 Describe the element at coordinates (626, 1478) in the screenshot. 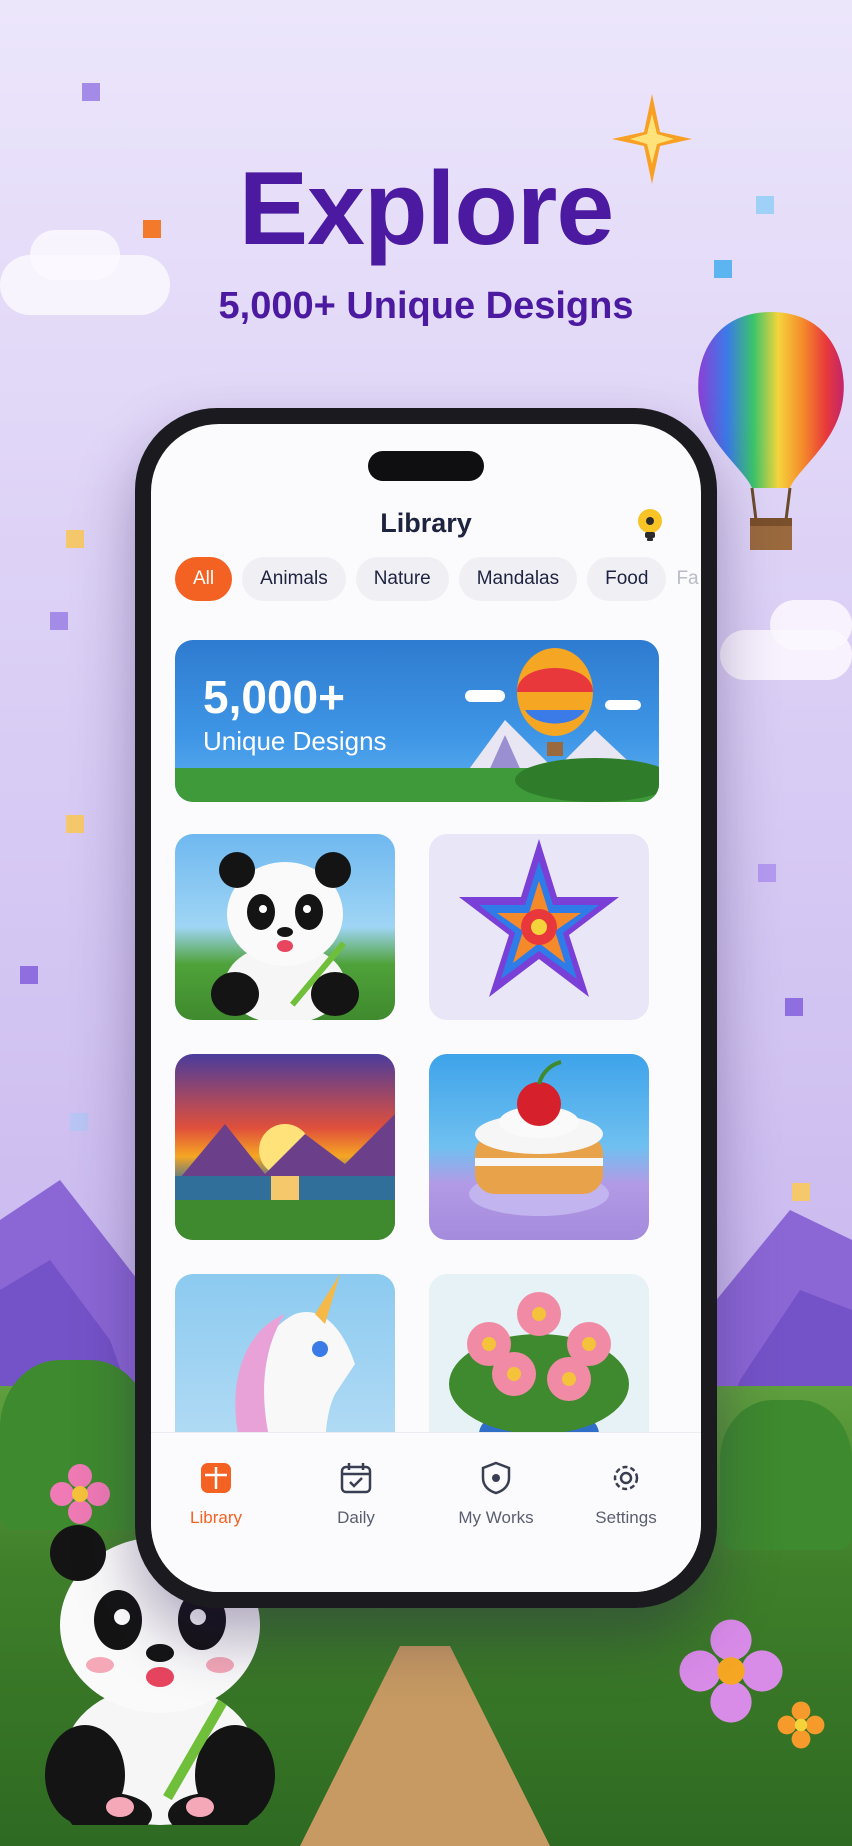

I see `gear-icon` at that location.